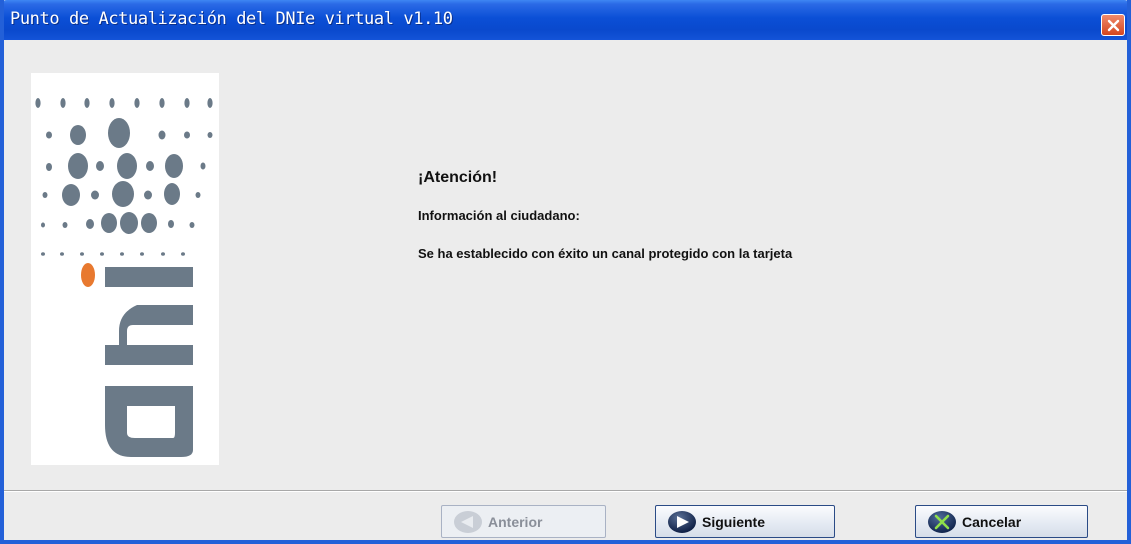 This screenshot has width=1131, height=544. Describe the element at coordinates (468, 522) in the screenshot. I see `arrow-left-icon` at that location.